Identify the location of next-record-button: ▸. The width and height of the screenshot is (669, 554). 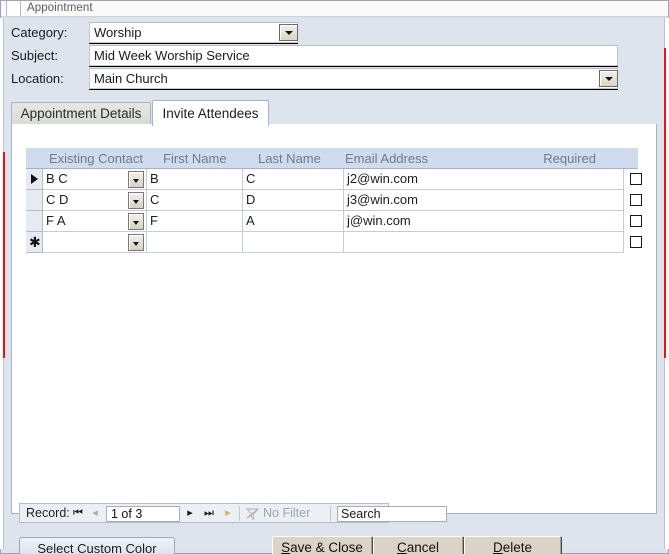
(190, 513).